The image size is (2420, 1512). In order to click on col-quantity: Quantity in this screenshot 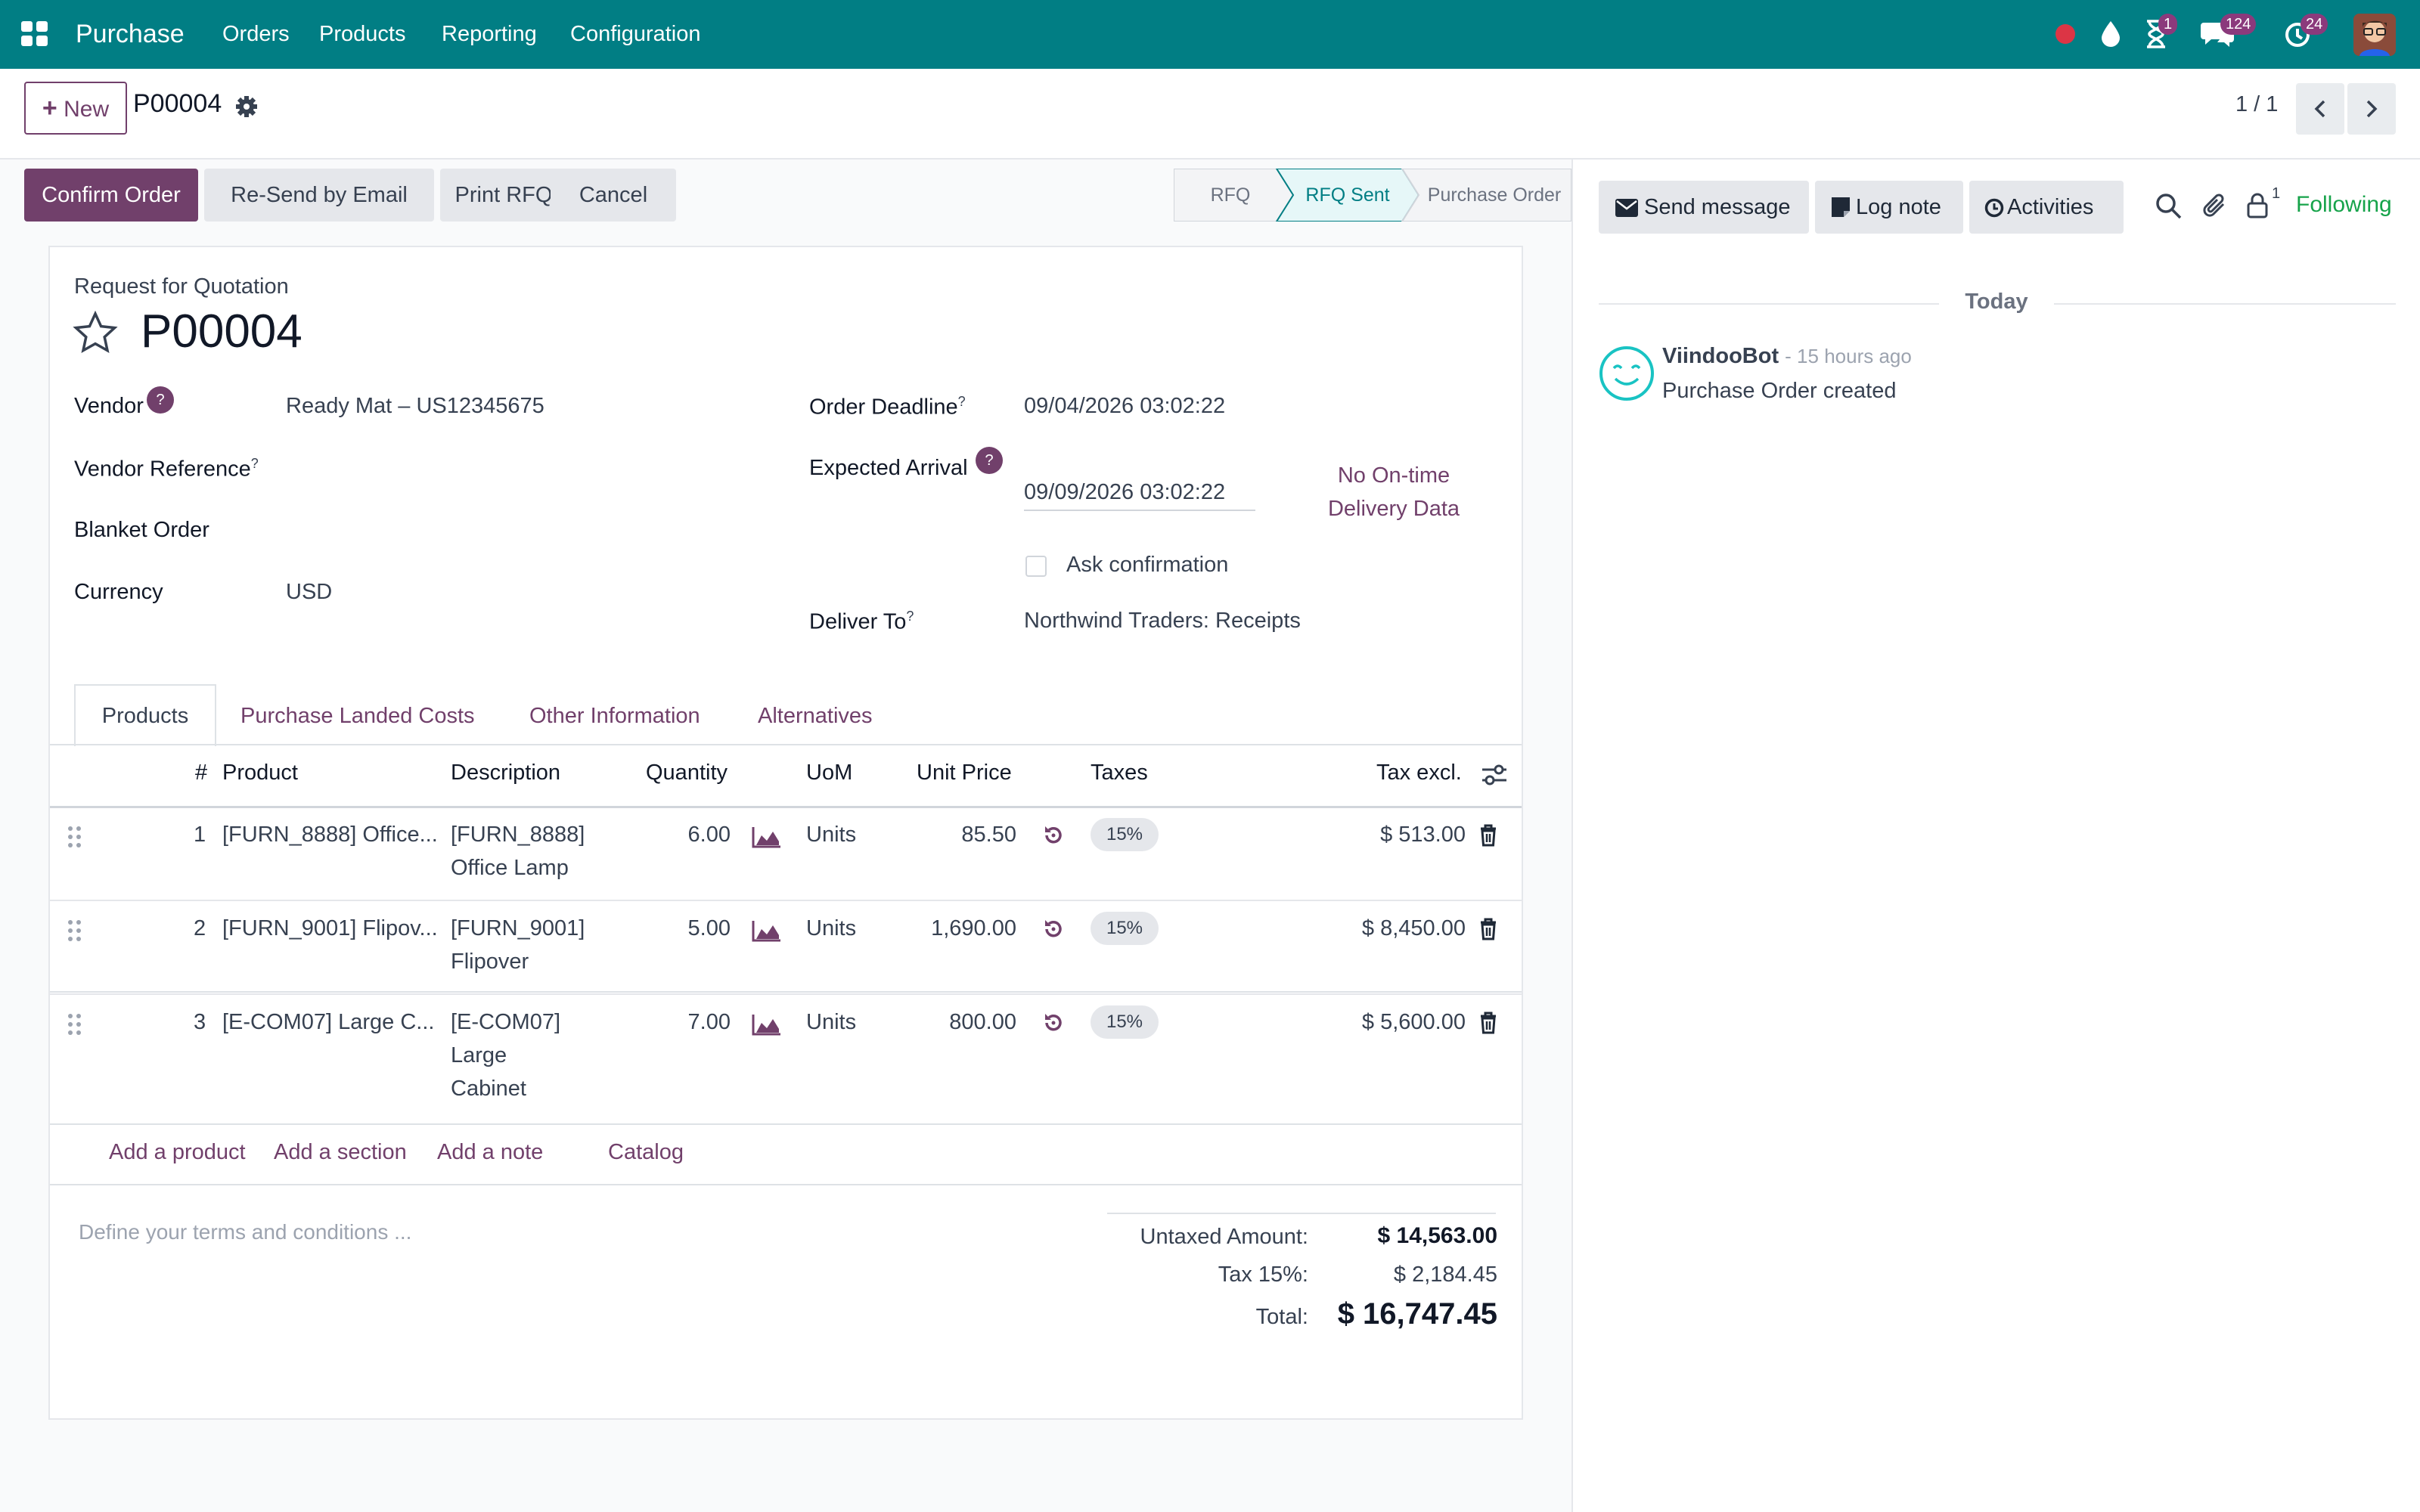, I will do `click(687, 773)`.